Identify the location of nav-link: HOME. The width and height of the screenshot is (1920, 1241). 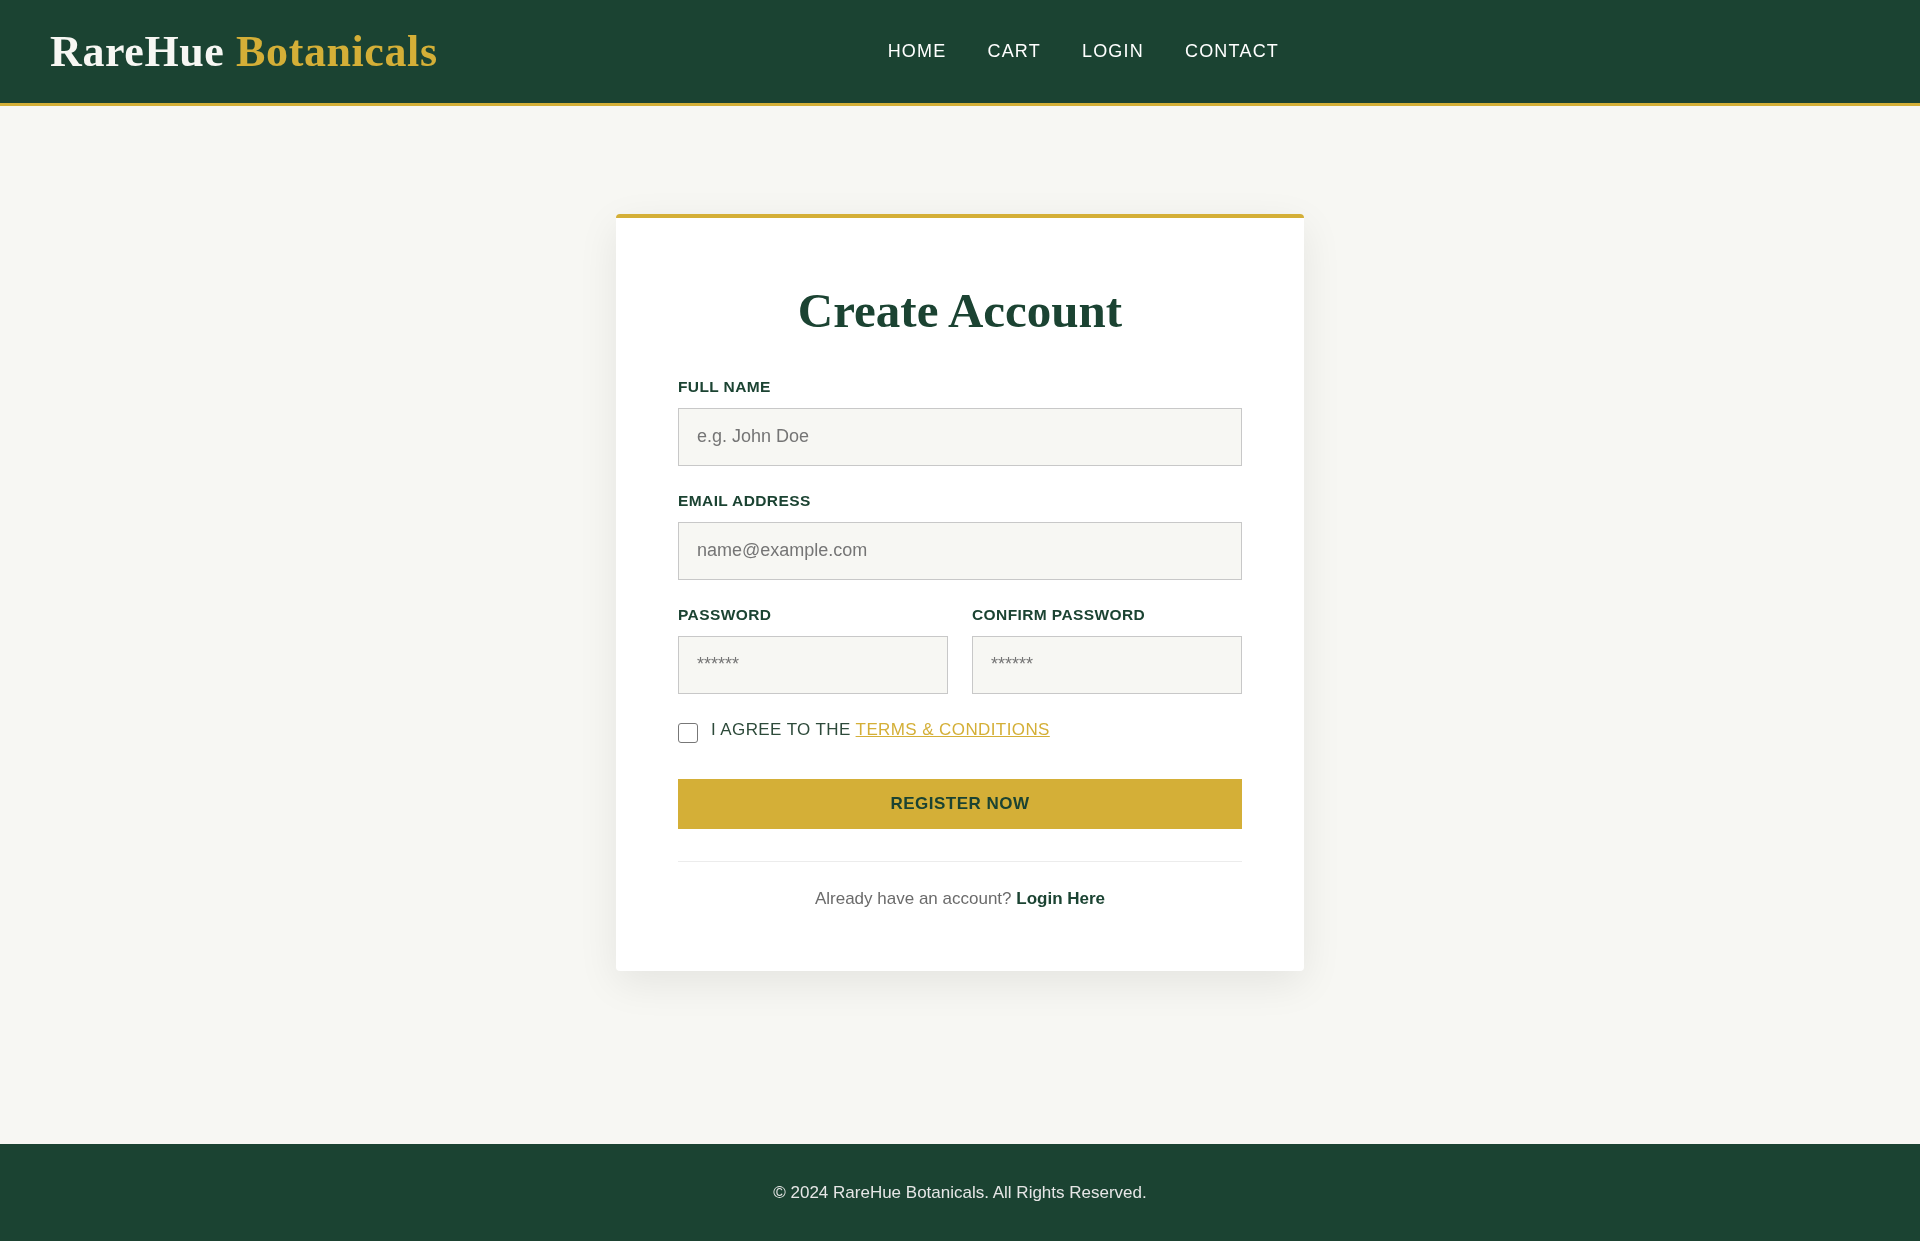
(917, 51).